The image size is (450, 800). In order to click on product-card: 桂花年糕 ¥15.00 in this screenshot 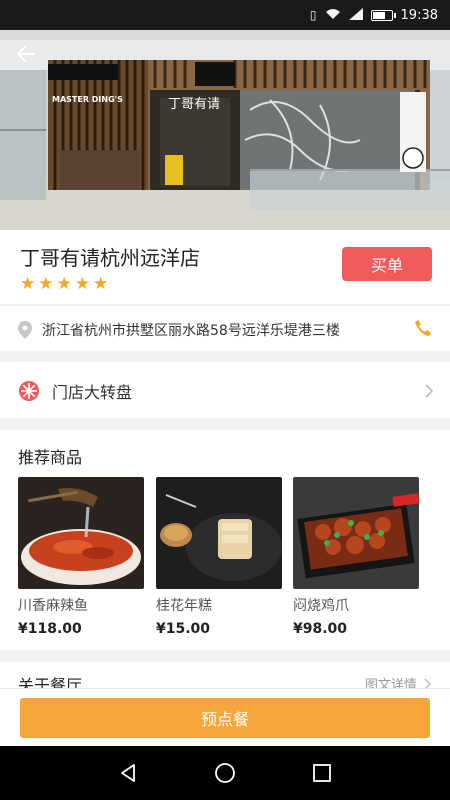, I will do `click(219, 557)`.